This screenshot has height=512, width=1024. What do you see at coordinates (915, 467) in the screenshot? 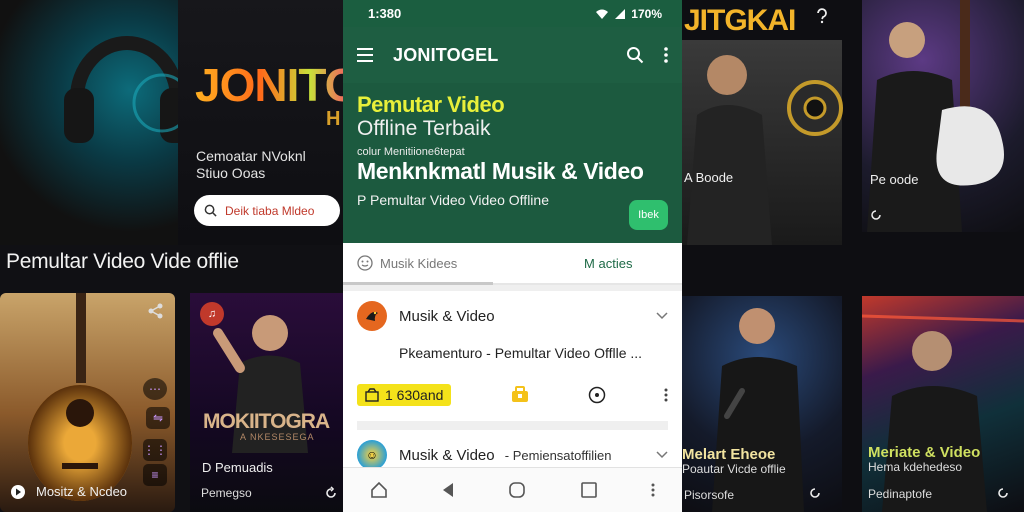
I see `neon-caption-sub: Hema kdehedeso` at bounding box center [915, 467].